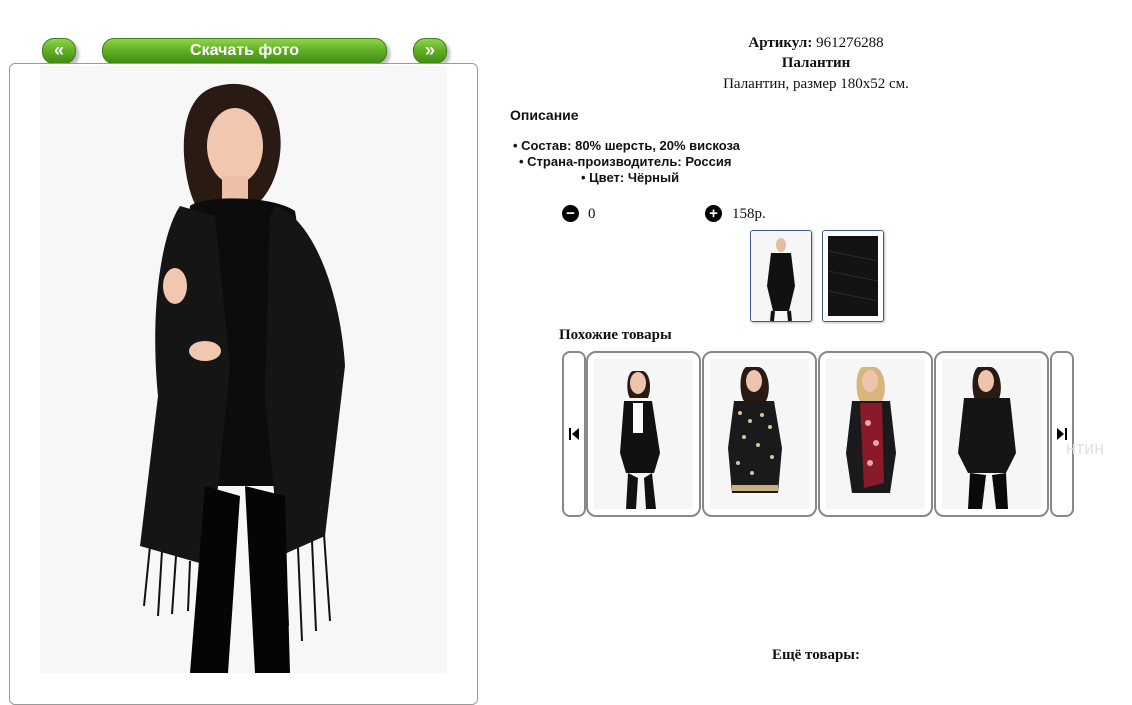 This screenshot has height=705, width=1132. I want to click on sku-value: 961276288, so click(850, 43).